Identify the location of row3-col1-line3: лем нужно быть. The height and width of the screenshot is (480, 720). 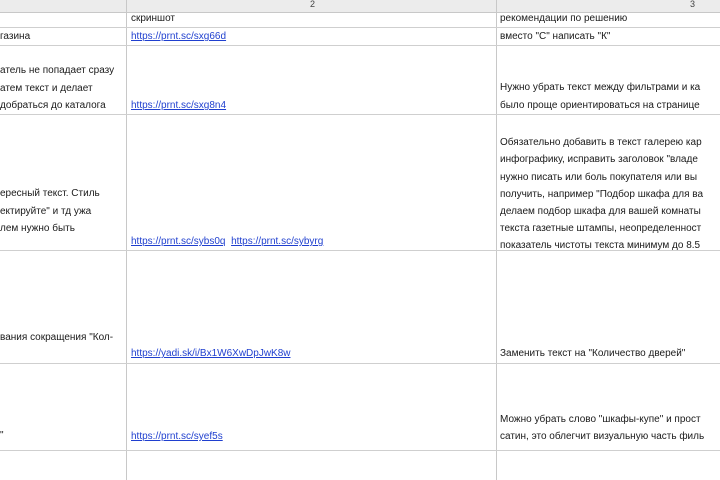
(63, 229).